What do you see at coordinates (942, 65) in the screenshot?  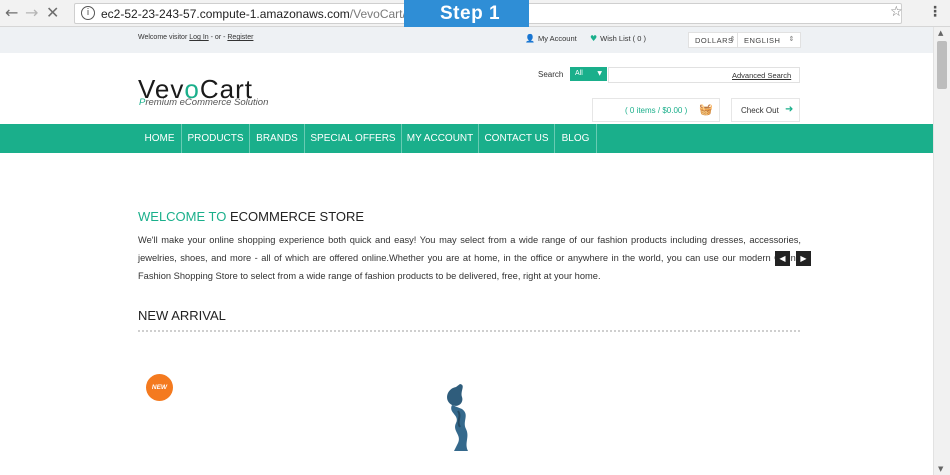 I see `scroll-thumb` at bounding box center [942, 65].